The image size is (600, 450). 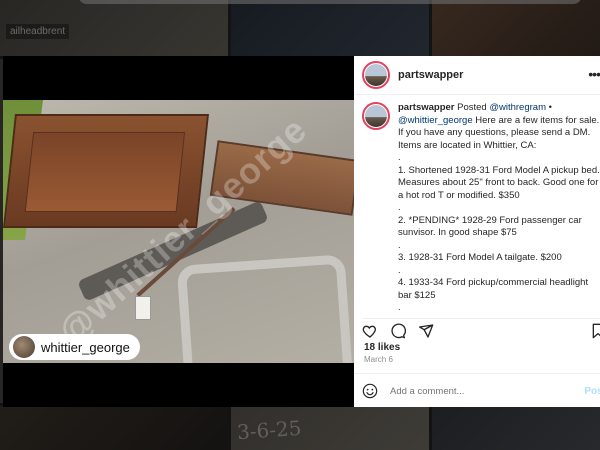 What do you see at coordinates (370, 331) in the screenshot?
I see `heart-icon` at bounding box center [370, 331].